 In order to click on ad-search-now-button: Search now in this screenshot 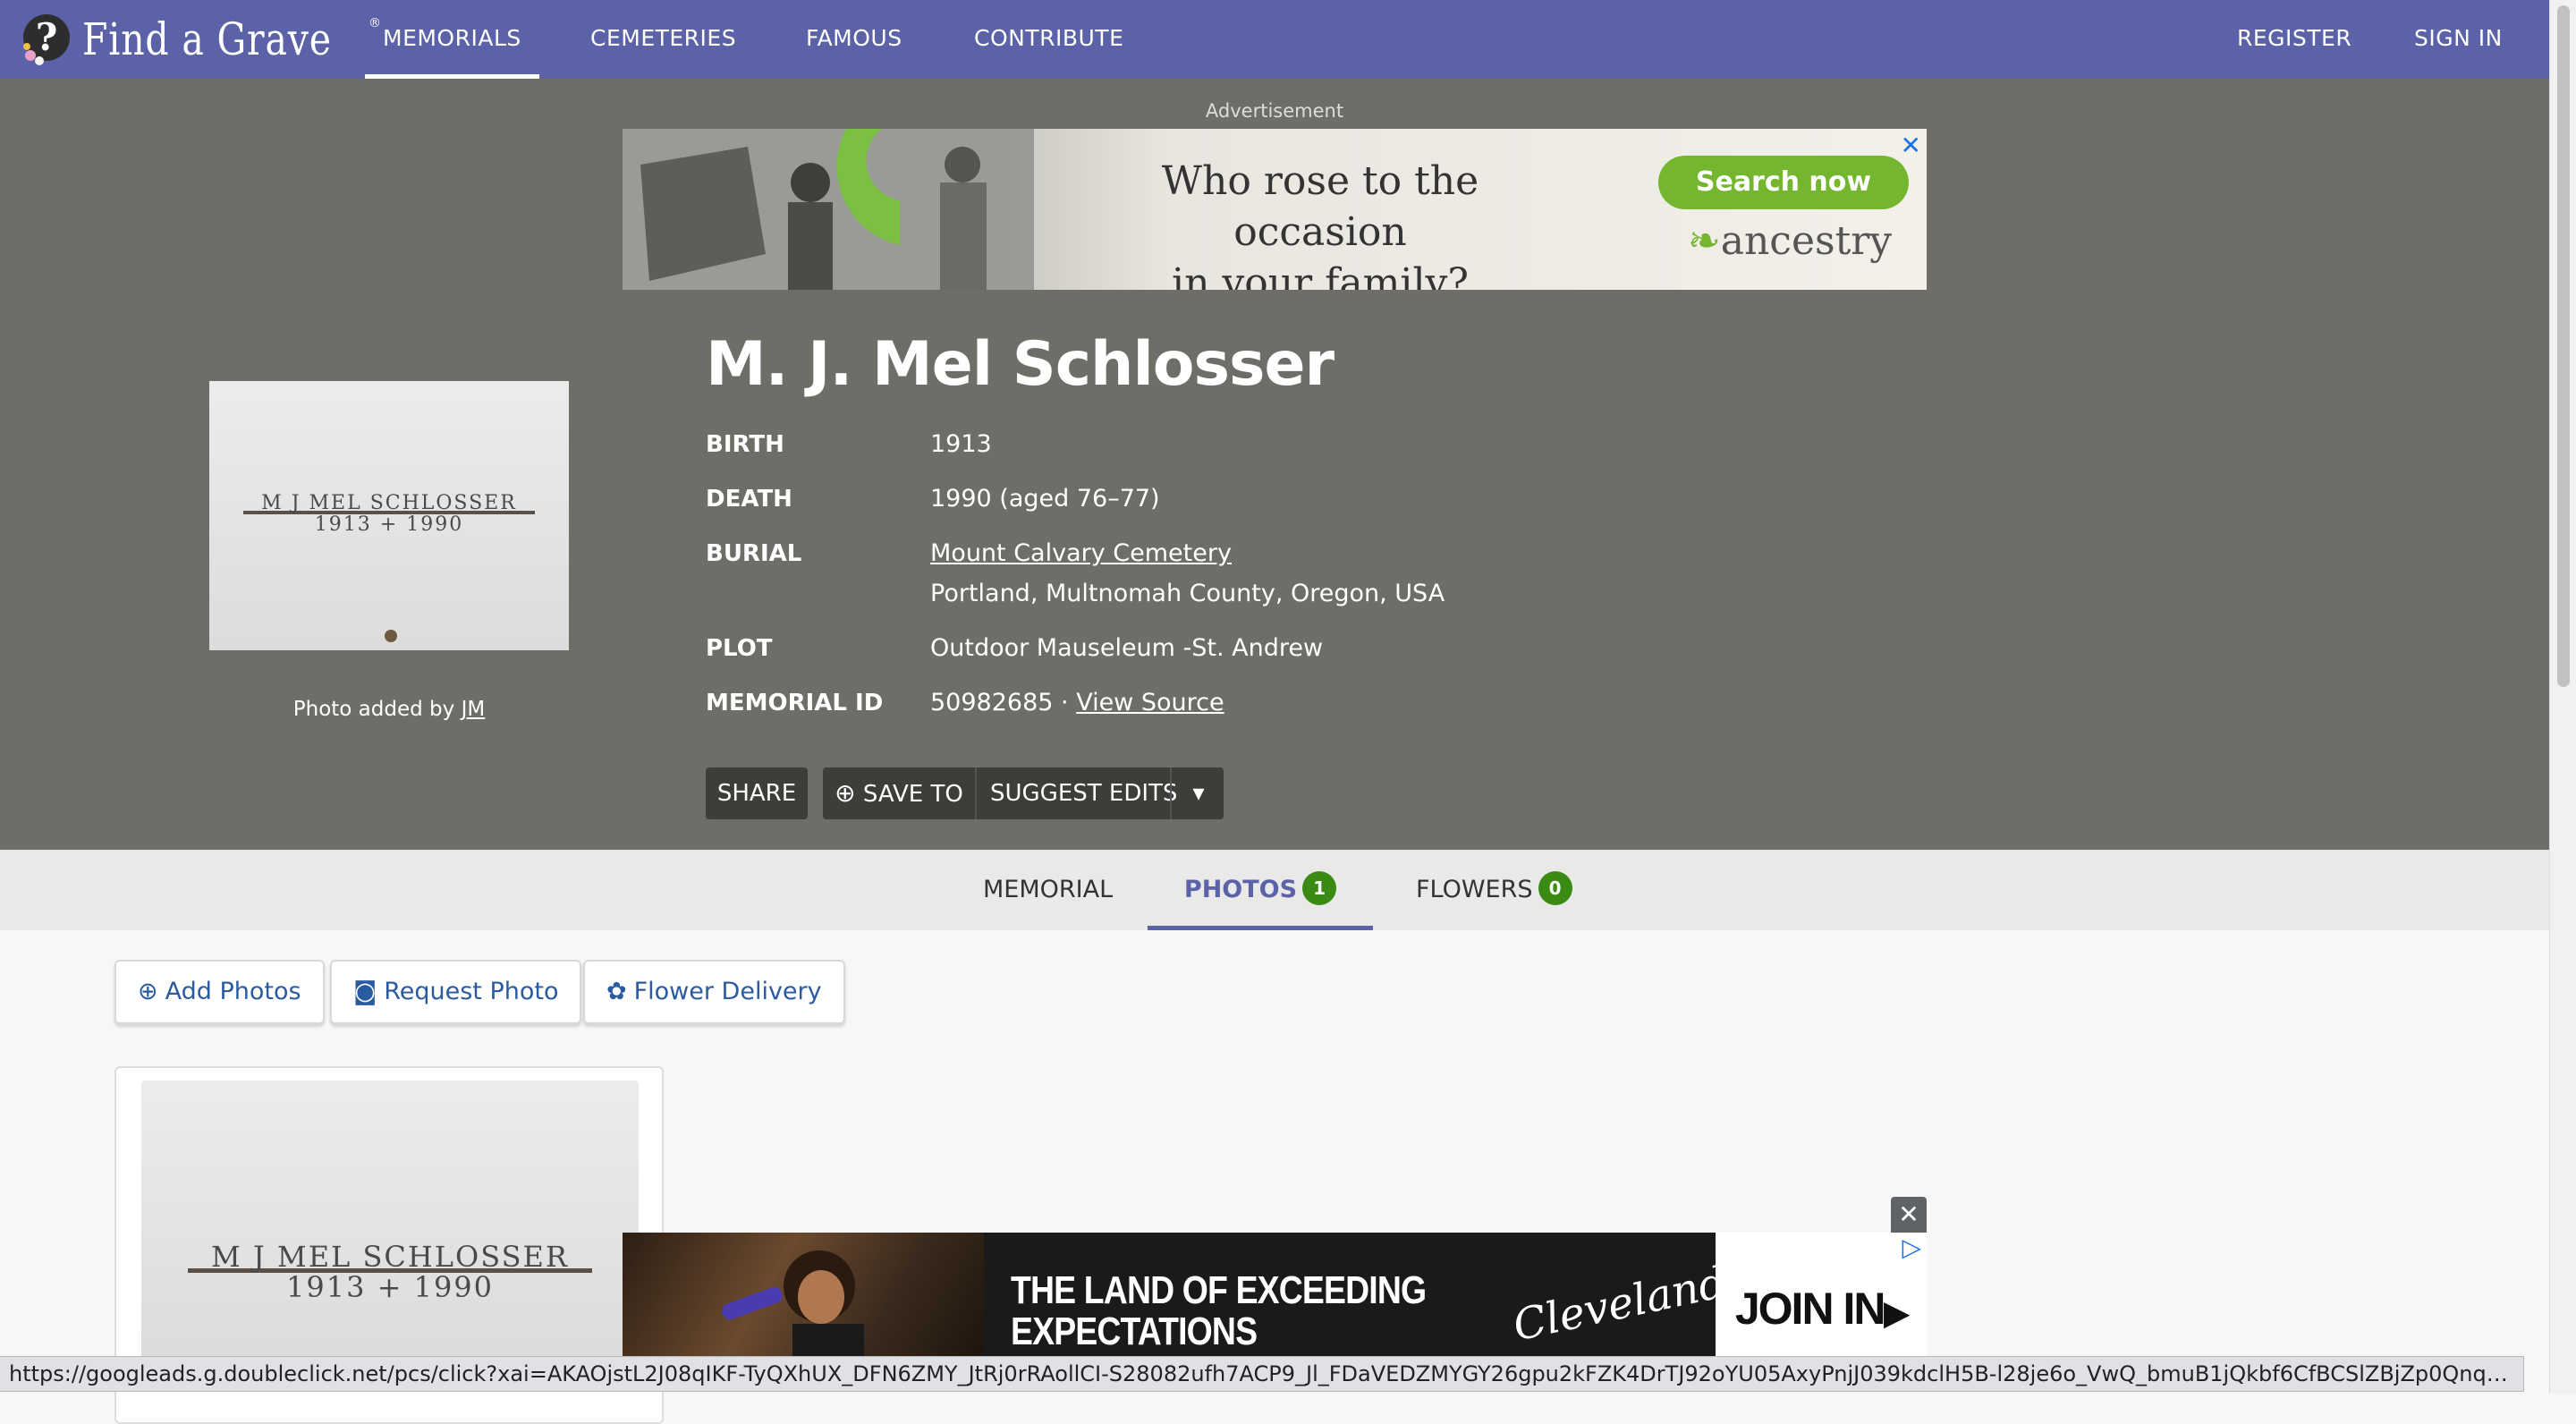, I will do `click(1783, 182)`.